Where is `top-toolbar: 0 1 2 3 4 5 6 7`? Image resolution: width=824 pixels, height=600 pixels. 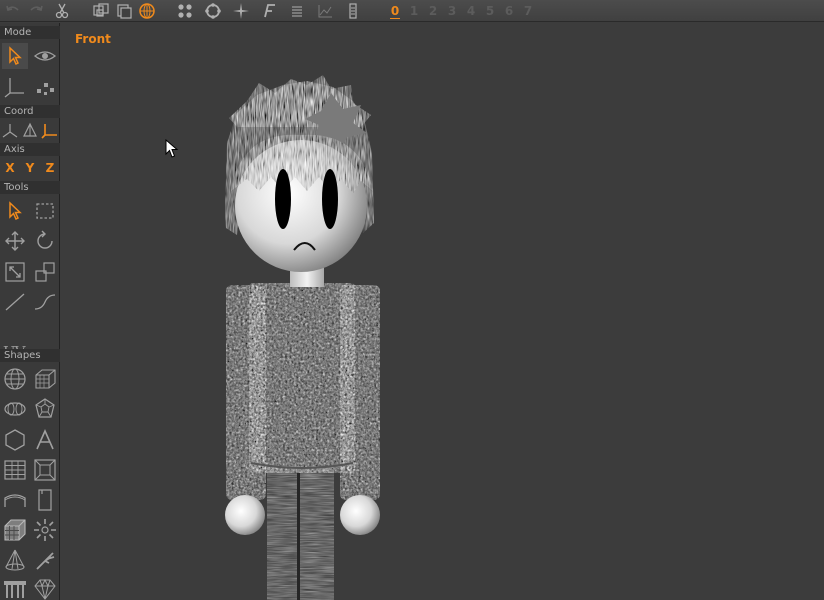
top-toolbar: 0 1 2 3 4 5 6 7 is located at coordinates (412, 11).